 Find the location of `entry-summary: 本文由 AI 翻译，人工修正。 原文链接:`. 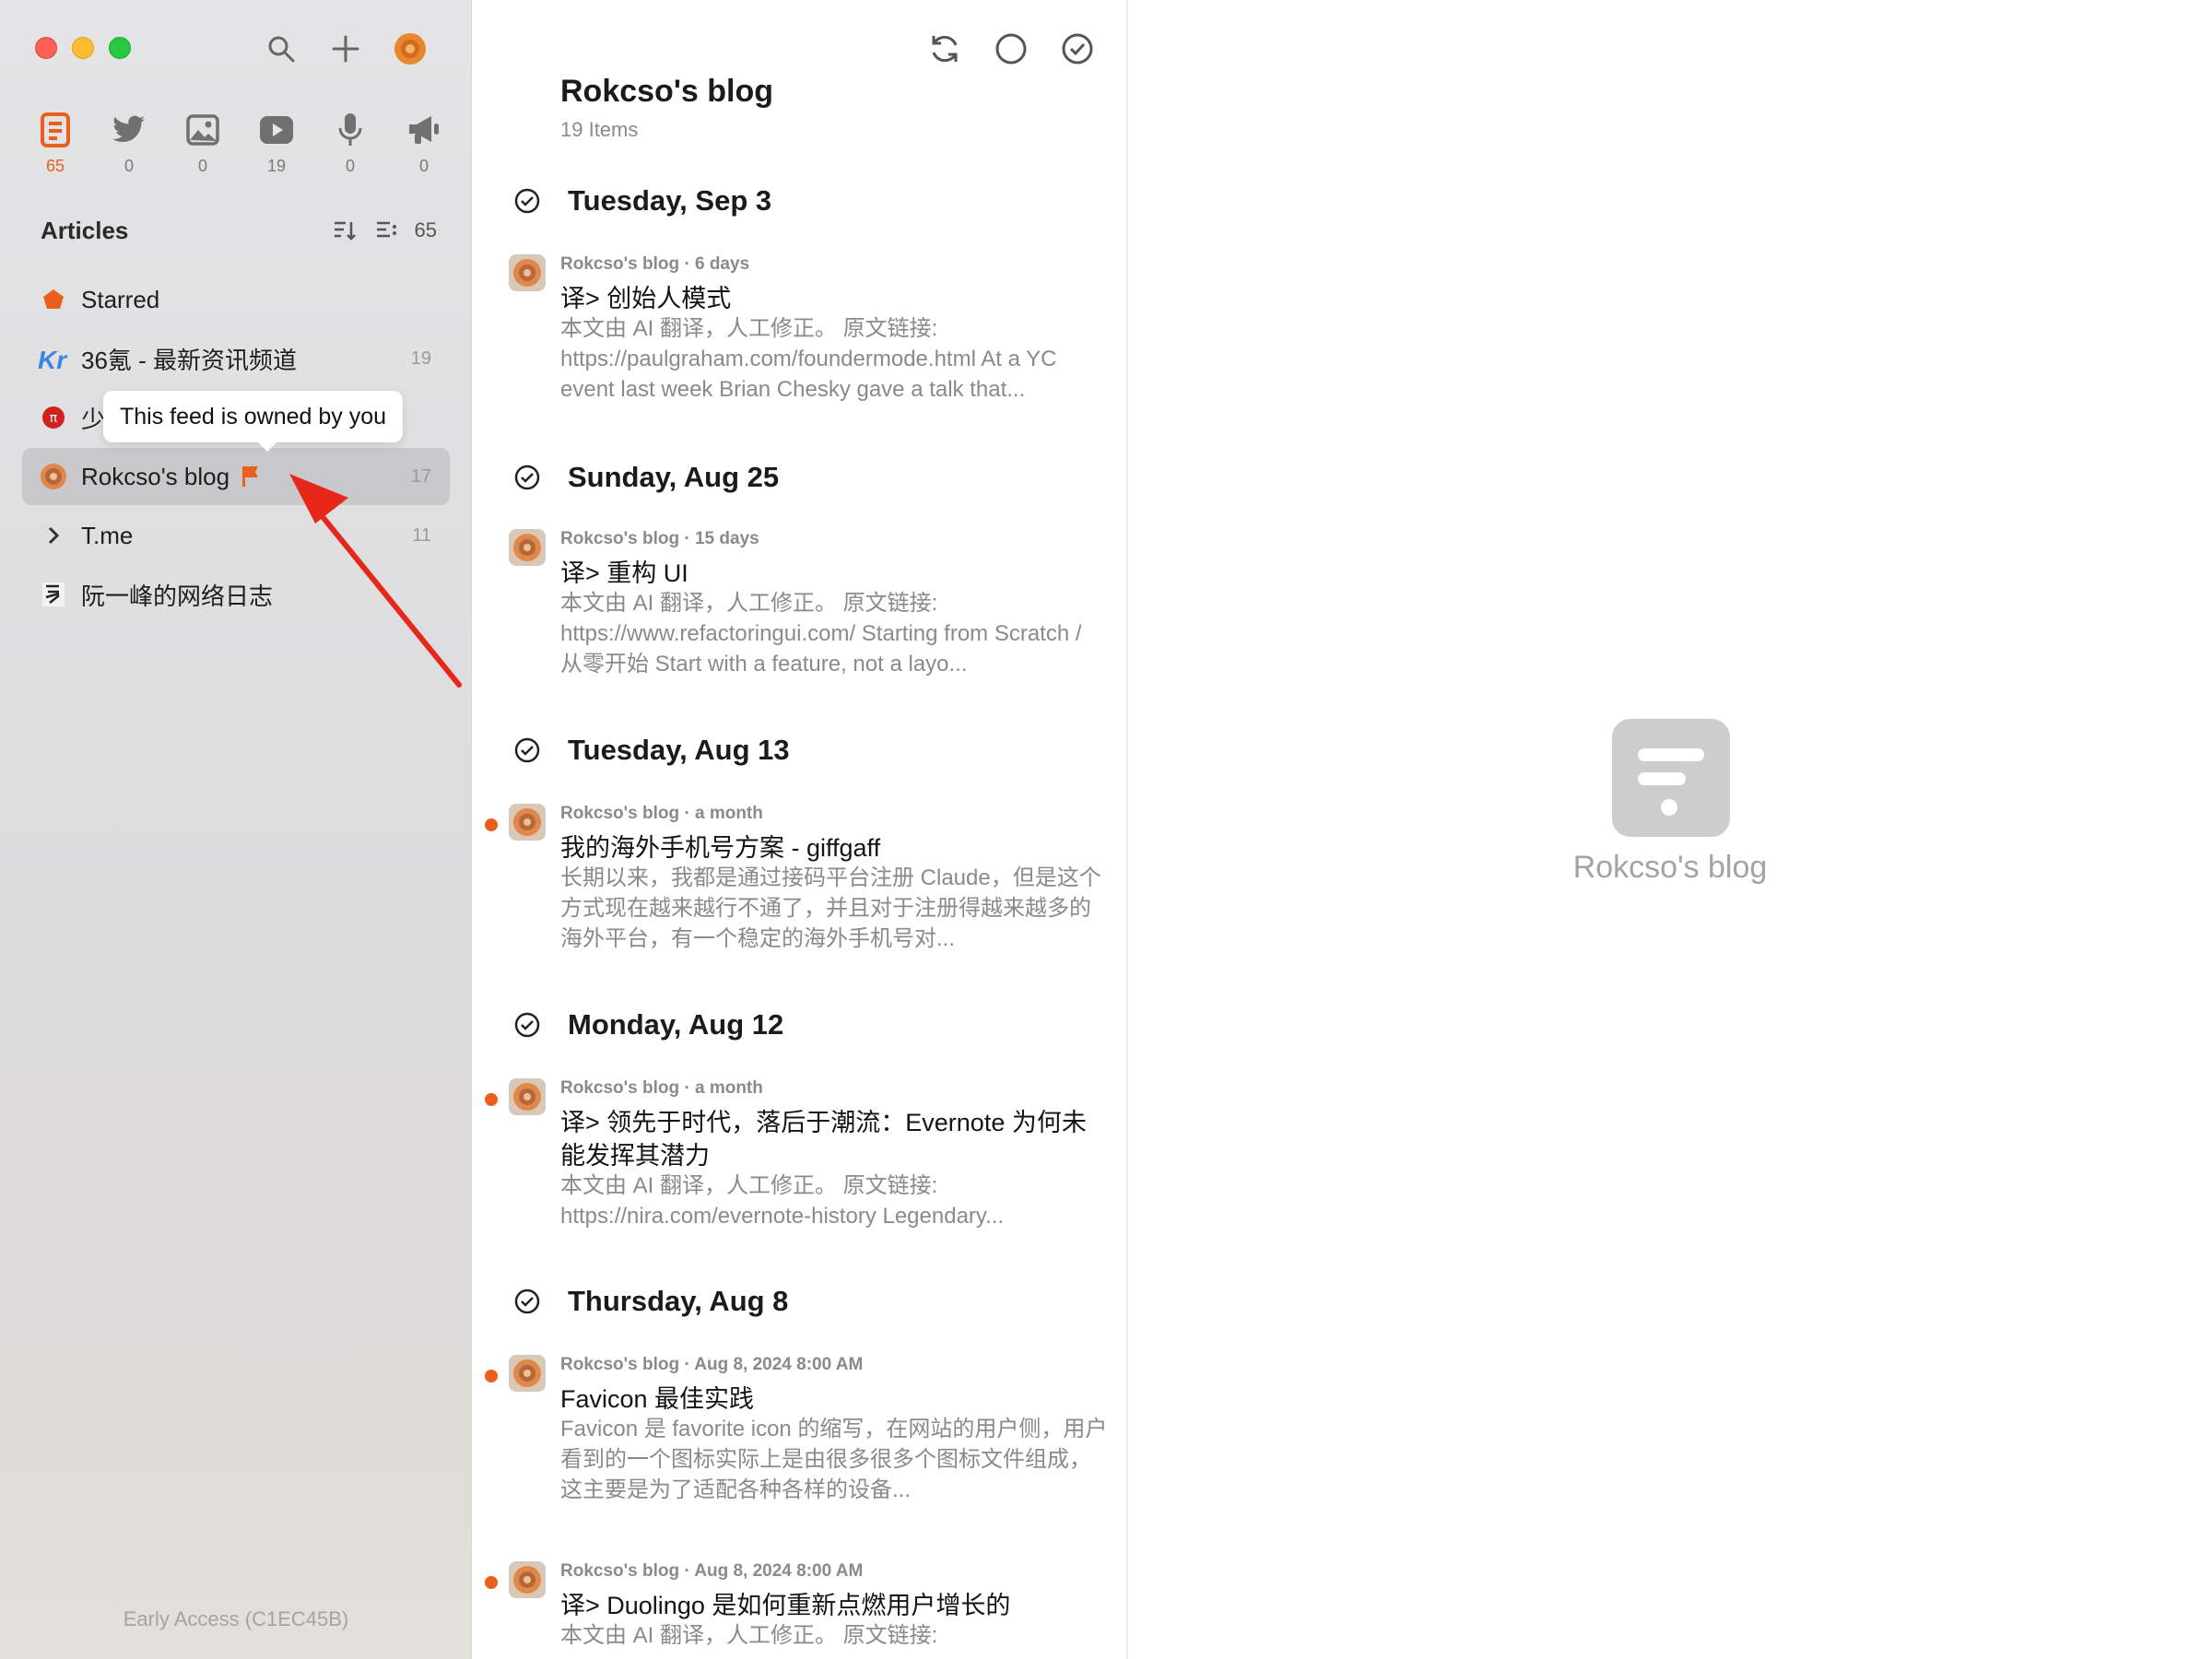

entry-summary: 本文由 AI 翻译，人工修正。 原文链接: is located at coordinates (749, 1635).